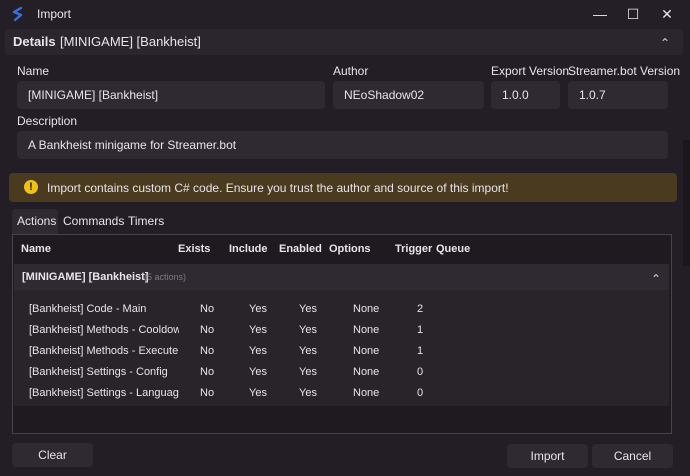 The image size is (690, 476). Describe the element at coordinates (36, 221) in the screenshot. I see `tab-actions: Actions` at that location.